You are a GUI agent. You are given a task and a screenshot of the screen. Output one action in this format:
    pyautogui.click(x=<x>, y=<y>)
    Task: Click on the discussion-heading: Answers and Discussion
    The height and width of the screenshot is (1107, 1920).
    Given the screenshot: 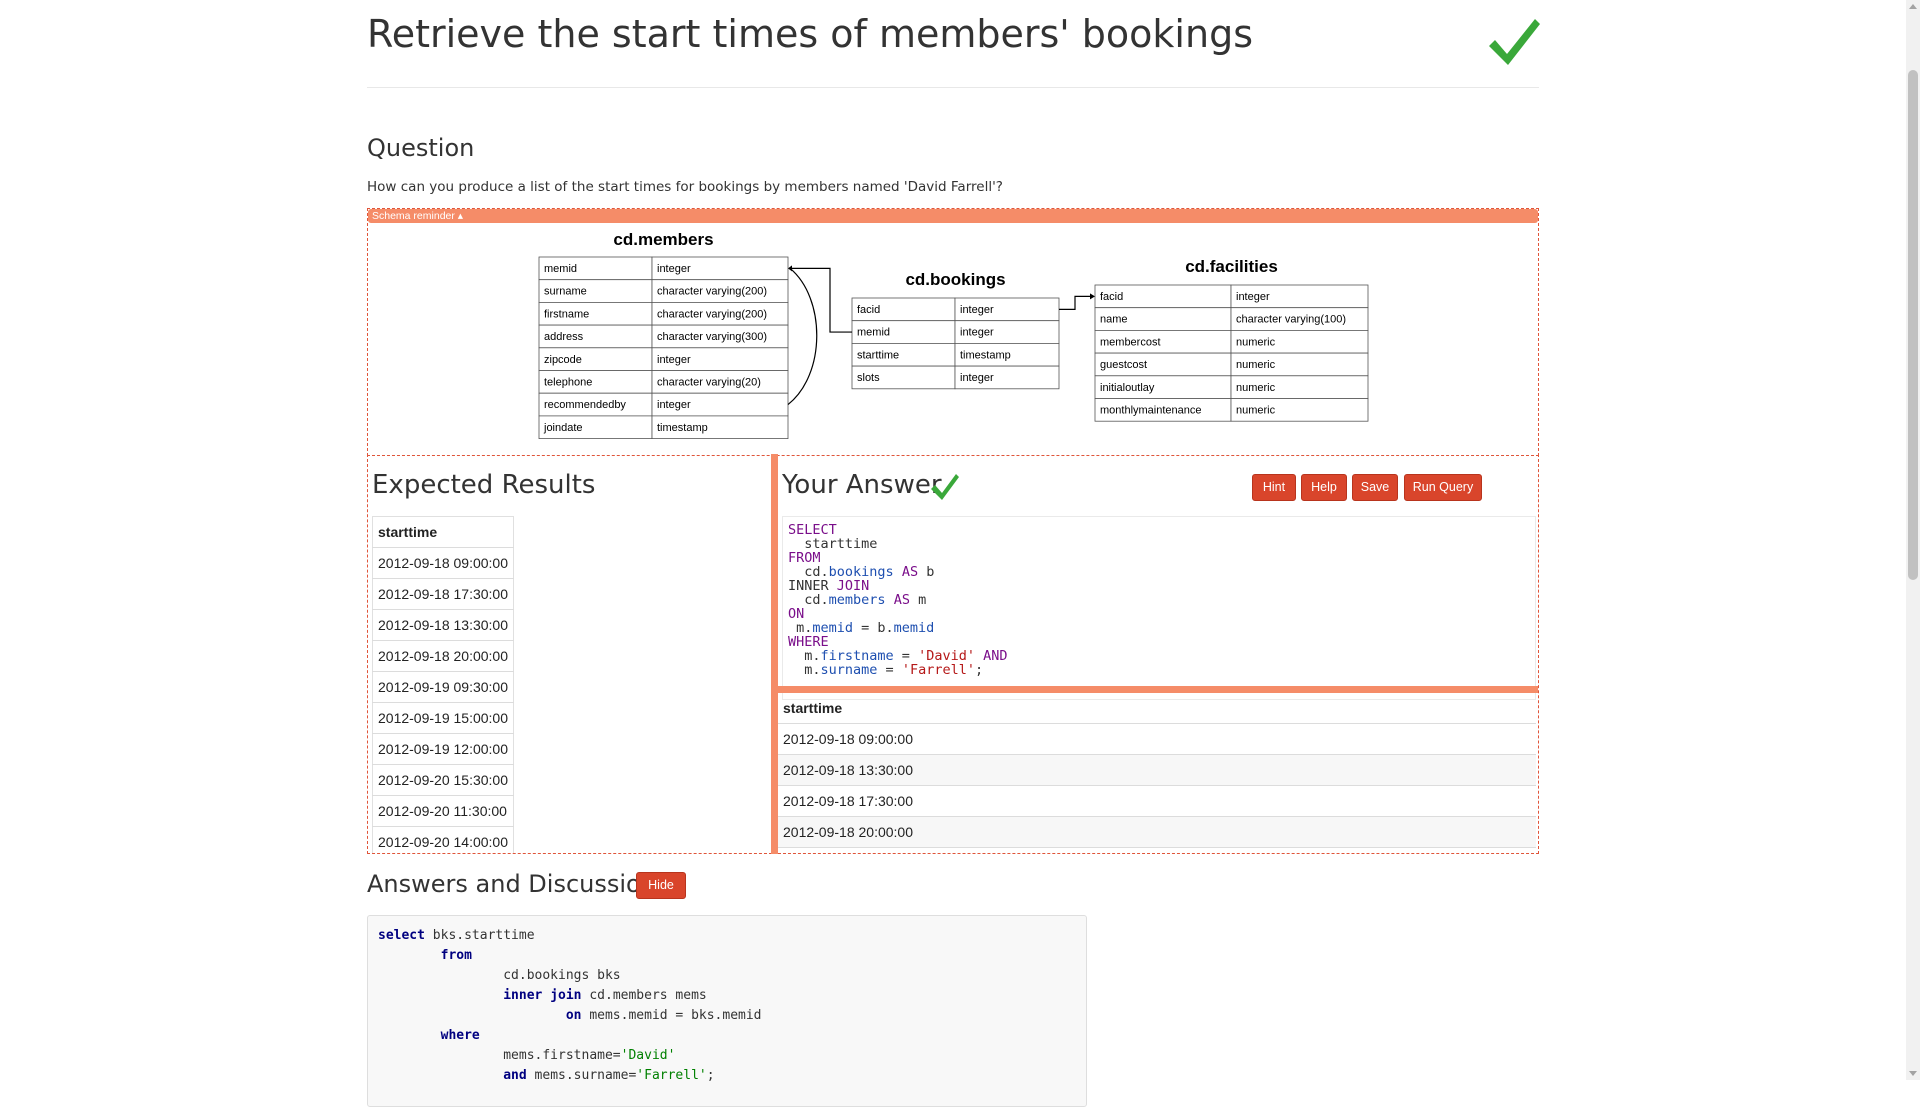 What is the action you would take?
    pyautogui.click(x=511, y=884)
    